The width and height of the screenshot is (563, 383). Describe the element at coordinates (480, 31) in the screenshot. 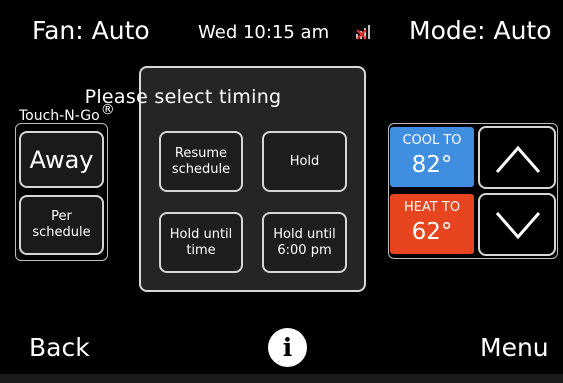

I see `mode-status: Mode: Auto` at that location.